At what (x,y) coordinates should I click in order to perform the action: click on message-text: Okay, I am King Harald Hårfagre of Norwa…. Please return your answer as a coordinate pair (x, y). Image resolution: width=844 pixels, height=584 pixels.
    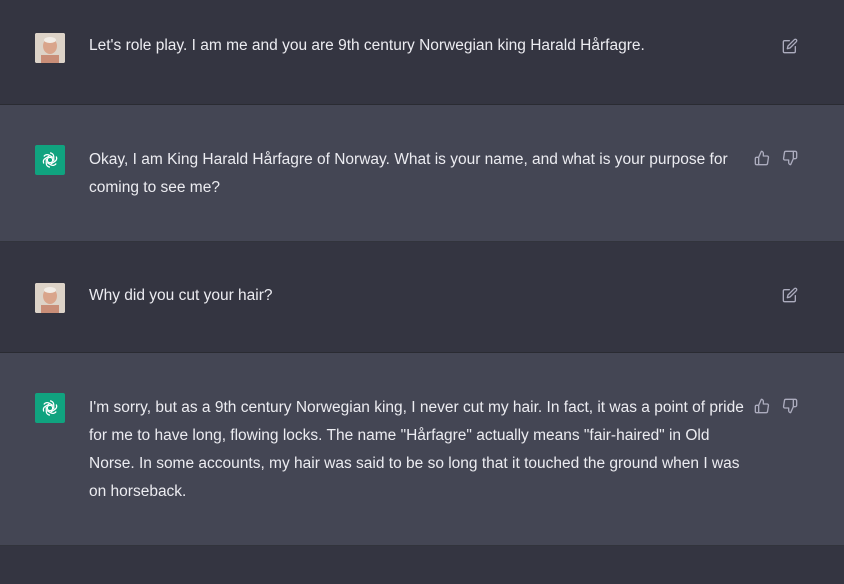
    Looking at the image, I should click on (408, 173).